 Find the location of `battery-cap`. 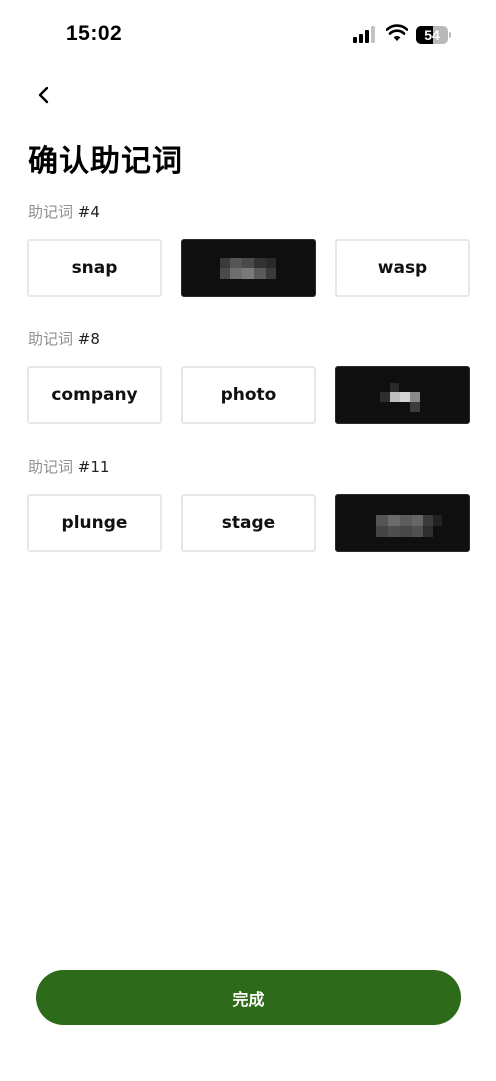

battery-cap is located at coordinates (450, 35).